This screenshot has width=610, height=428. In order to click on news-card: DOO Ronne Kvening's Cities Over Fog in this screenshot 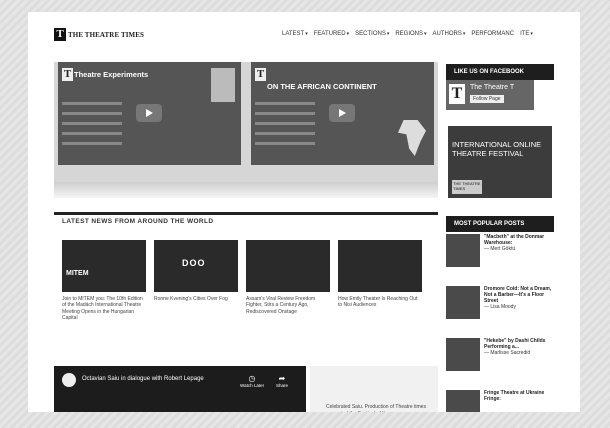, I will do `click(196, 271)`.